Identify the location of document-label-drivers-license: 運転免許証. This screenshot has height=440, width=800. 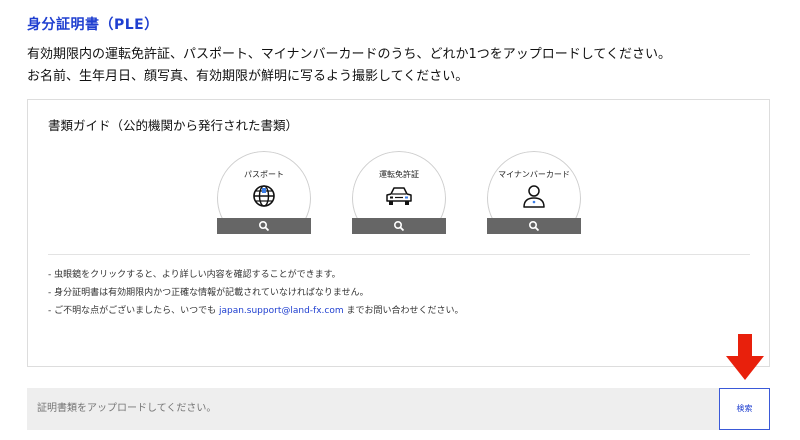
(399, 174).